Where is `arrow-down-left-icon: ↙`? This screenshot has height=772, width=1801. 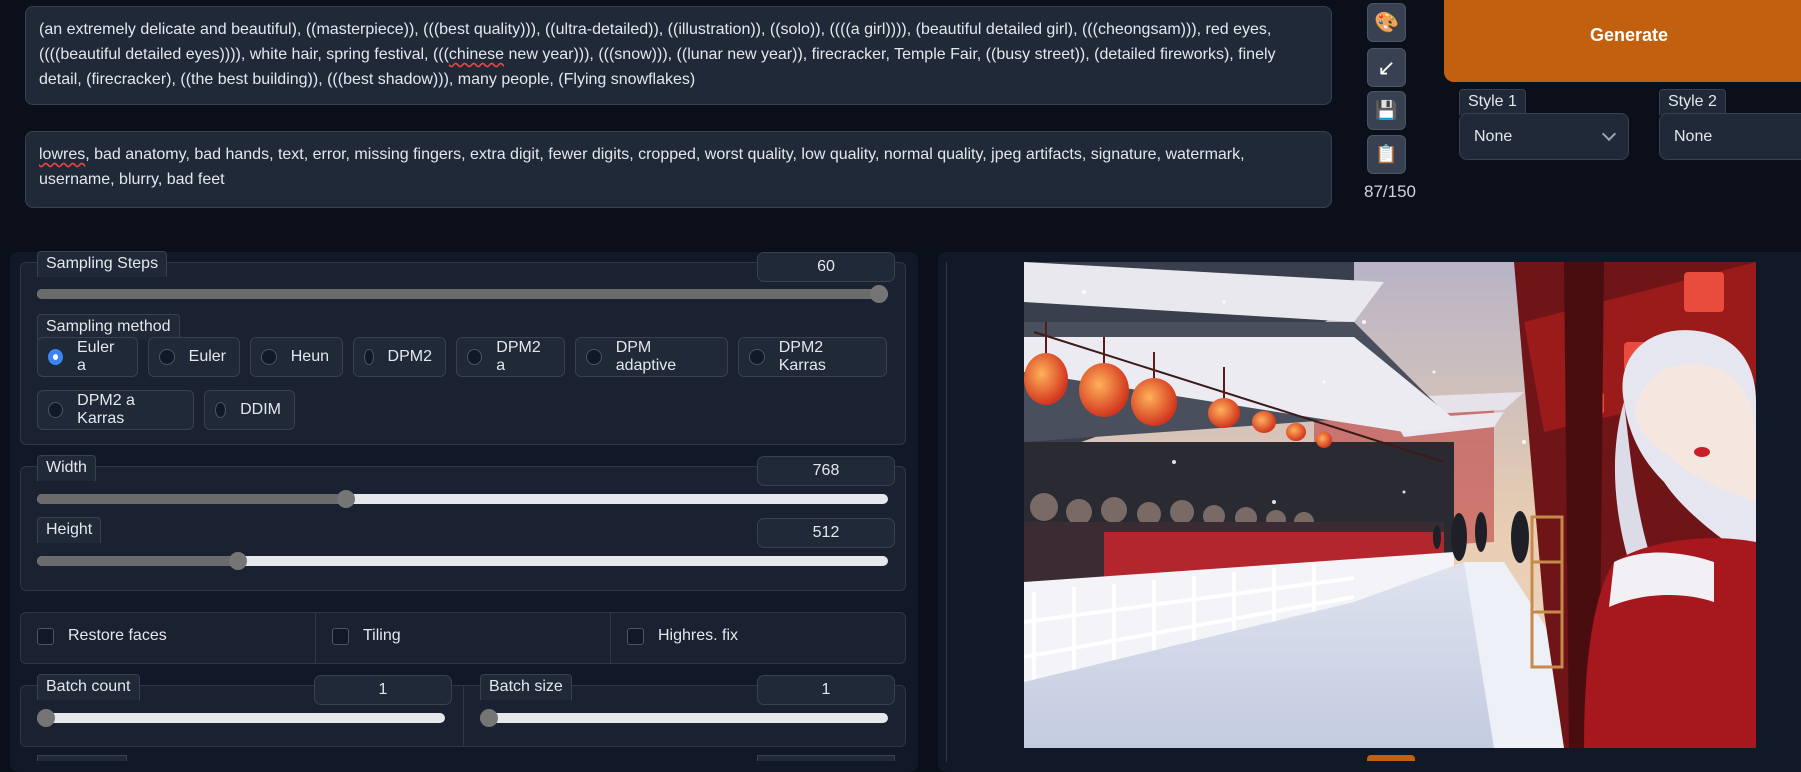 arrow-down-left-icon: ↙ is located at coordinates (1386, 67).